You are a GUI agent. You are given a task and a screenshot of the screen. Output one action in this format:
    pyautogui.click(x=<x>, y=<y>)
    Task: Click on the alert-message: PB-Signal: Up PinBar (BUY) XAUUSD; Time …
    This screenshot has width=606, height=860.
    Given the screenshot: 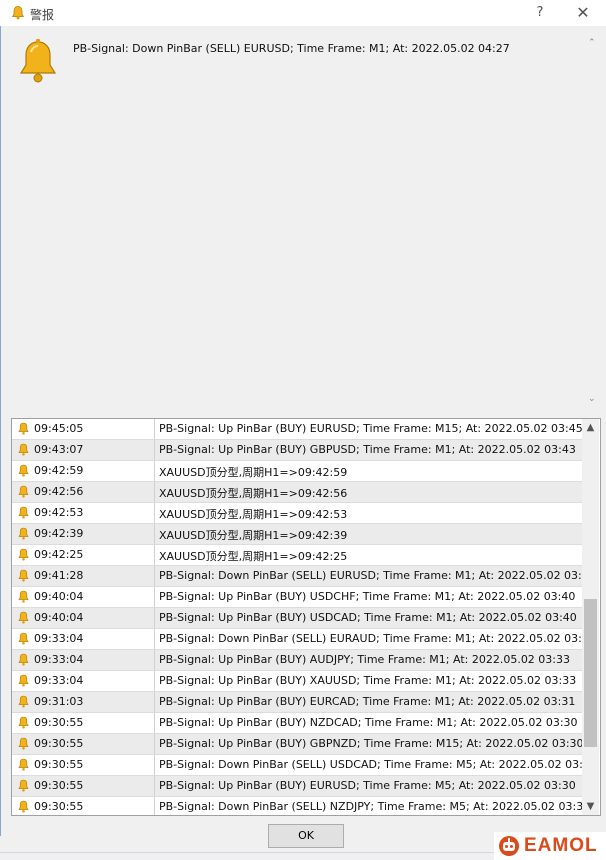 What is the action you would take?
    pyautogui.click(x=368, y=680)
    